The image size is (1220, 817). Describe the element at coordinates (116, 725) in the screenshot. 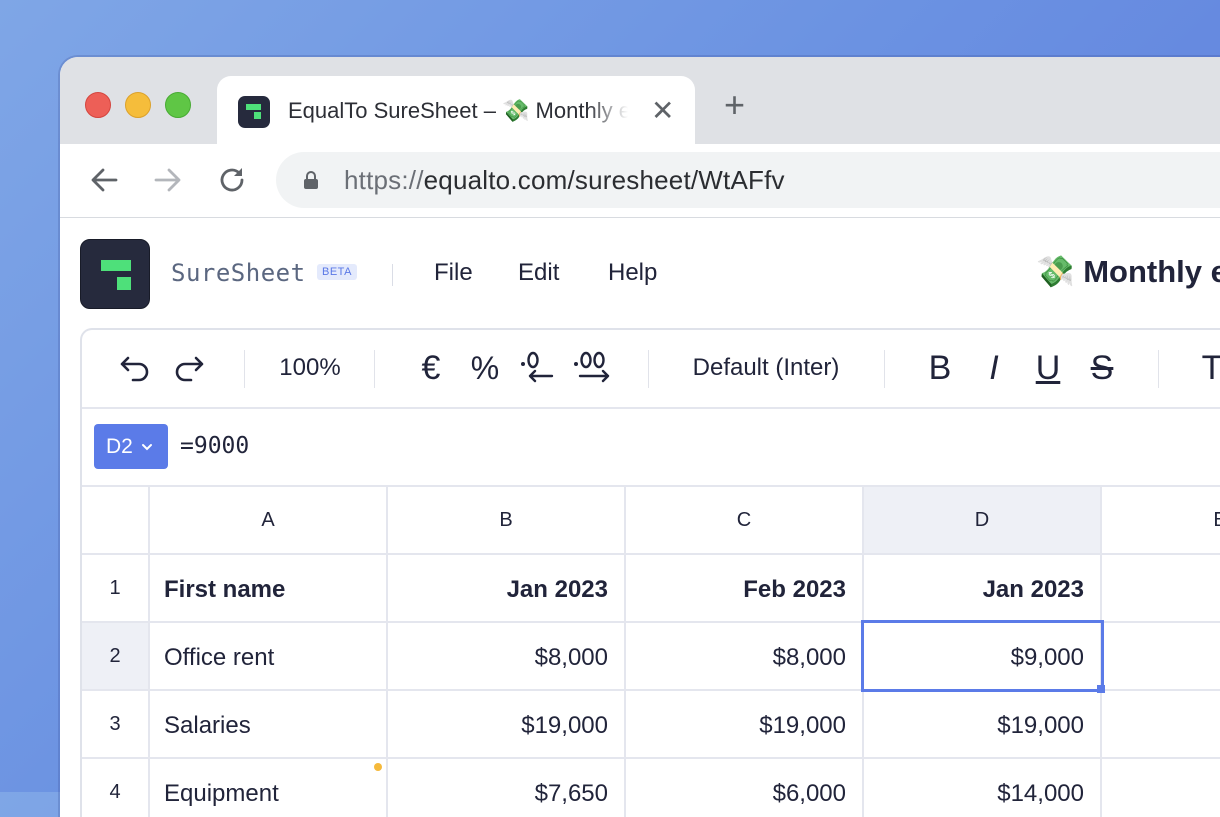

I see `row-header-3: 3` at that location.